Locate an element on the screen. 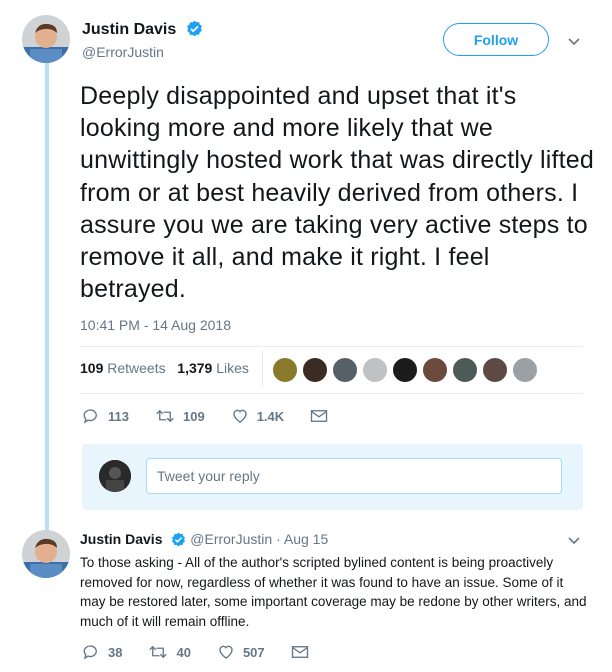 Image resolution: width=612 pixels, height=672 pixels. stats-divider is located at coordinates (262, 369).